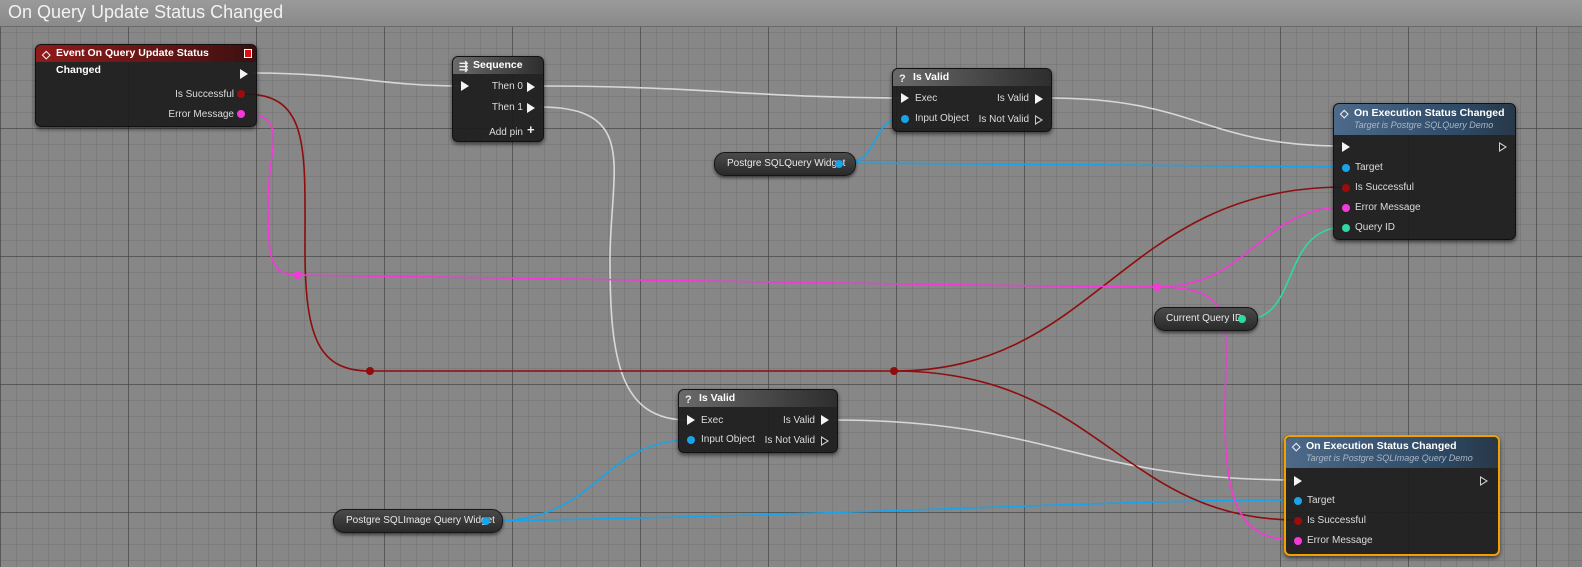 The height and width of the screenshot is (567, 1582). What do you see at coordinates (614, 263) in the screenshot?
I see `exec-wire-then1-to-isvalid` at bounding box center [614, 263].